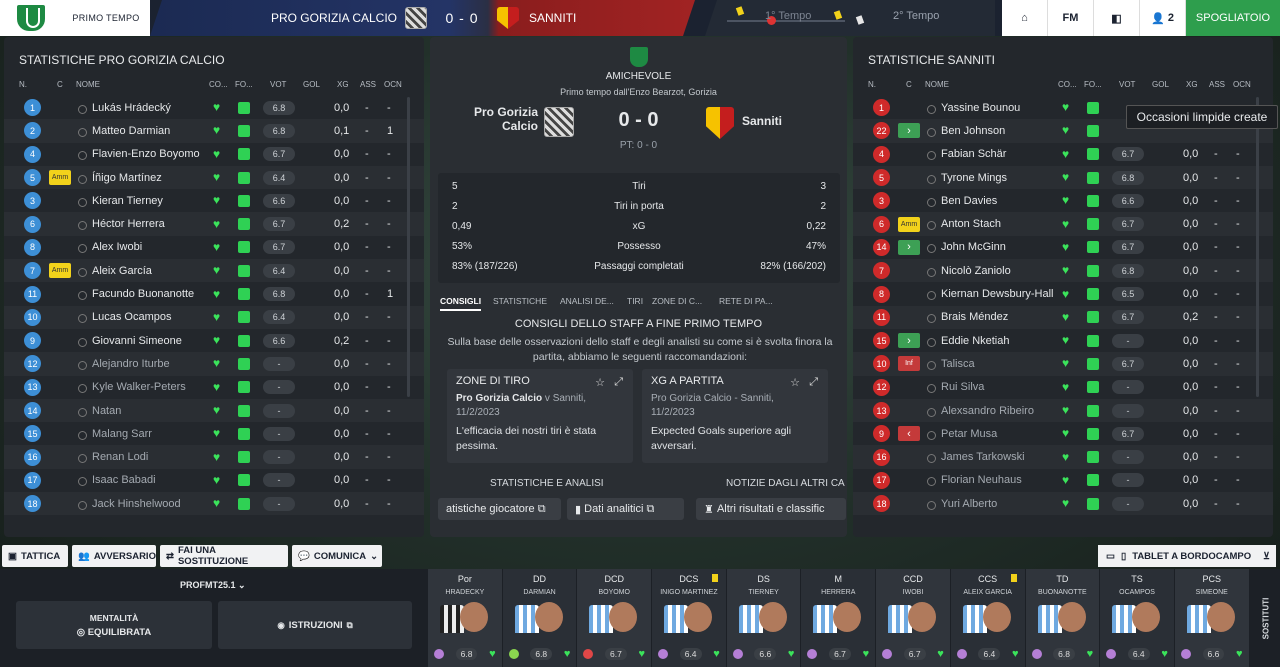  Describe the element at coordinates (214, 364) in the screenshot. I see `table-row: 12 Alejandro Iturbe ♥ - 0,0 - -` at that location.